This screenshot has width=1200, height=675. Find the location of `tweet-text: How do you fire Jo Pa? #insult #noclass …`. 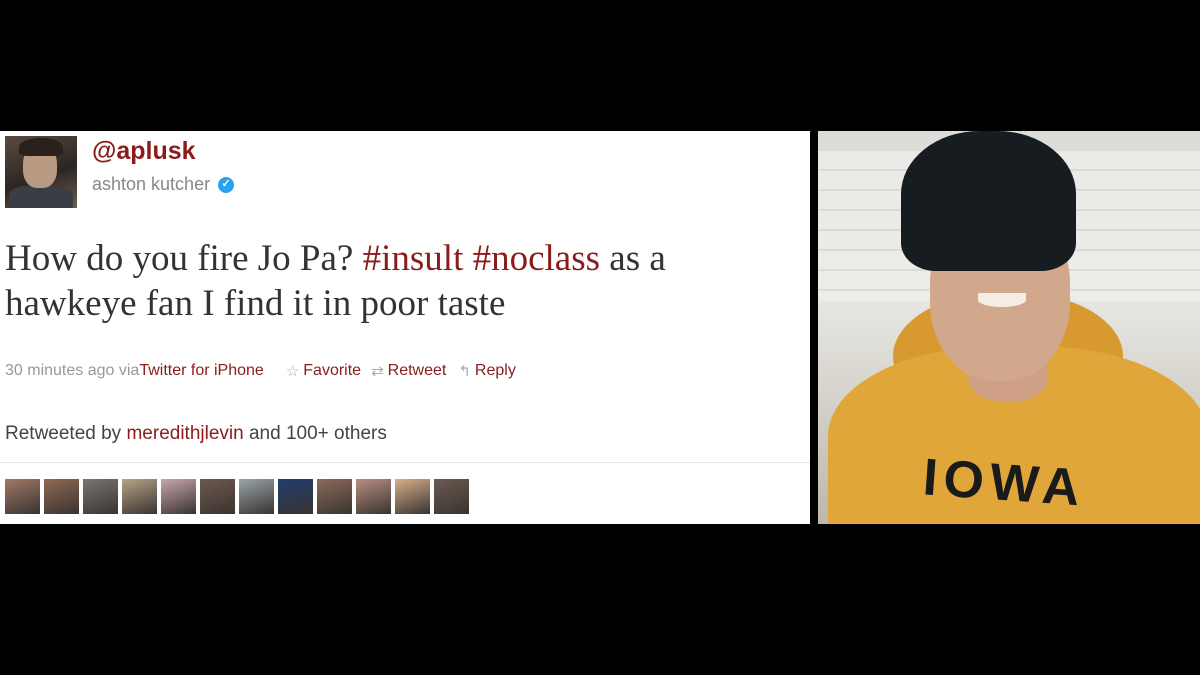

tweet-text: How do you fire Jo Pa? #insult #noclass … is located at coordinates (405, 281).